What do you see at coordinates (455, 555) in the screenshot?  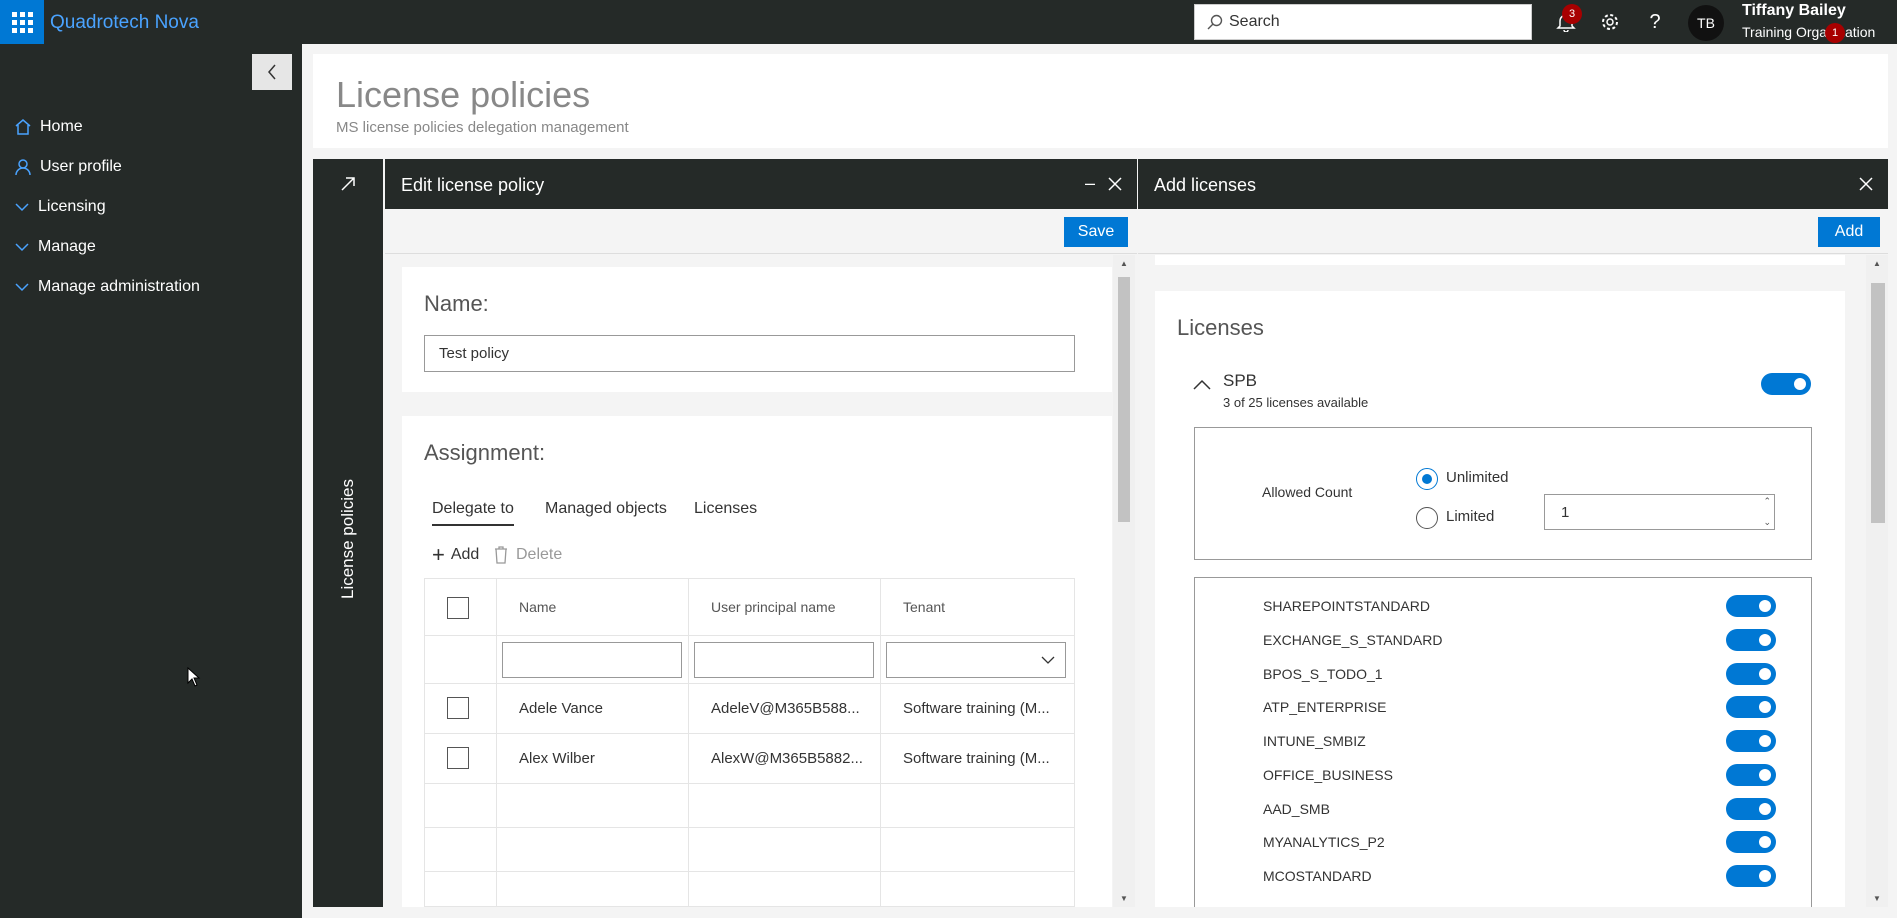 I see `add-button: + Add` at bounding box center [455, 555].